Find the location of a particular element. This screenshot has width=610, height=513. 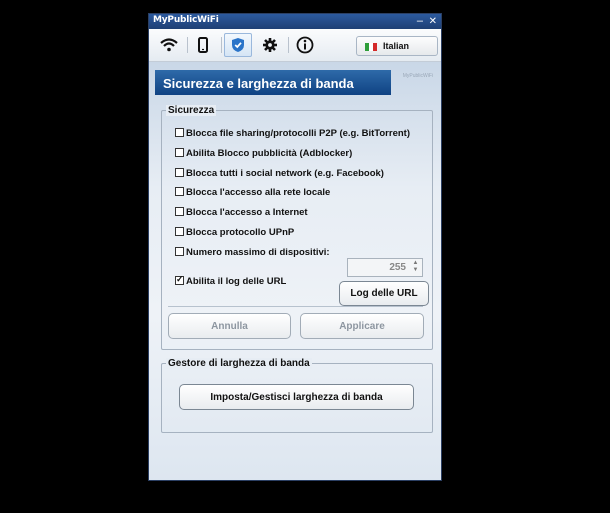

shield-icon is located at coordinates (238, 45).